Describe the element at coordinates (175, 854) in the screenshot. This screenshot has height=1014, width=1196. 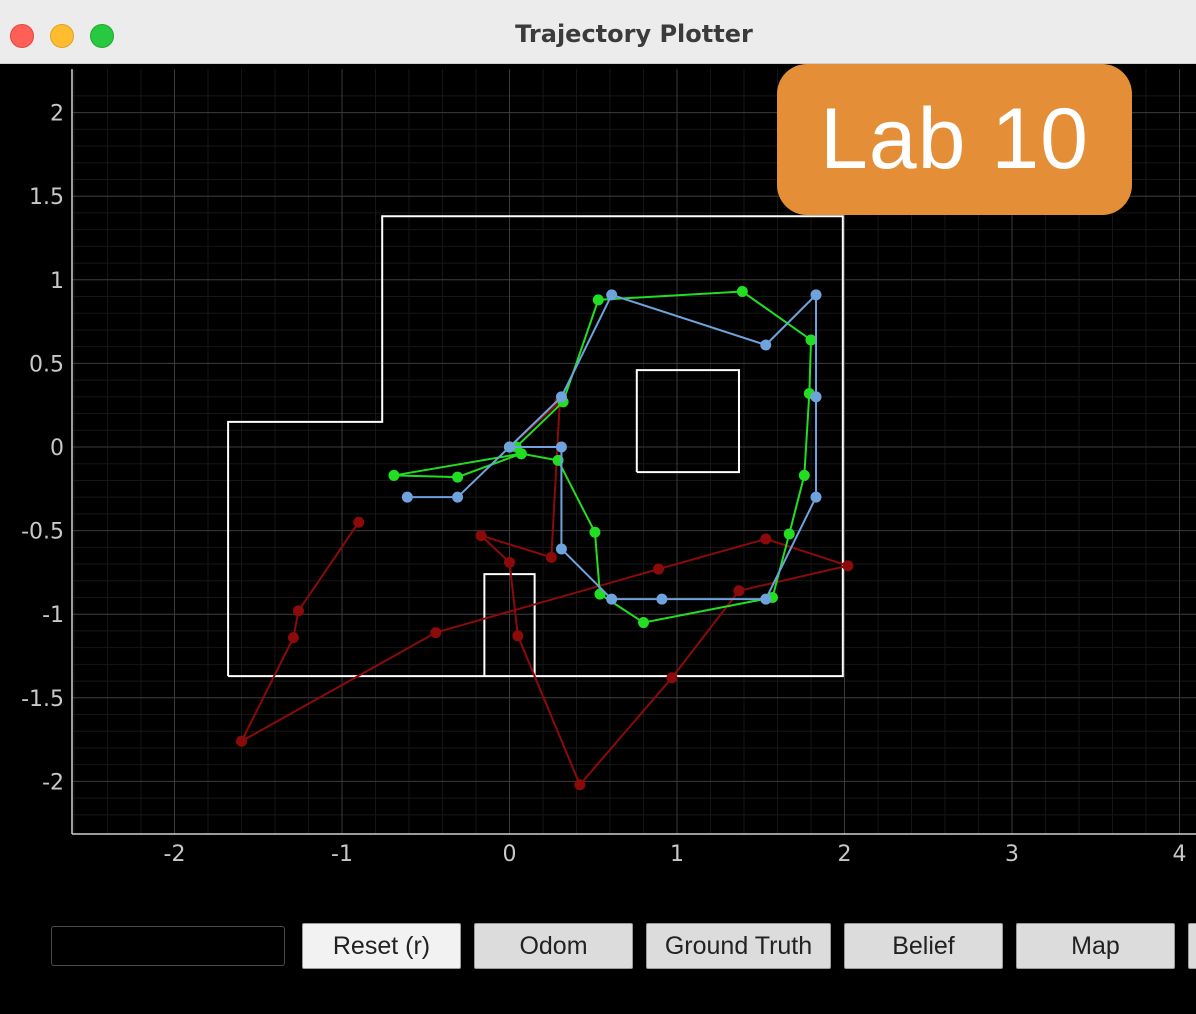
I see `x-tick-label: -2` at that location.